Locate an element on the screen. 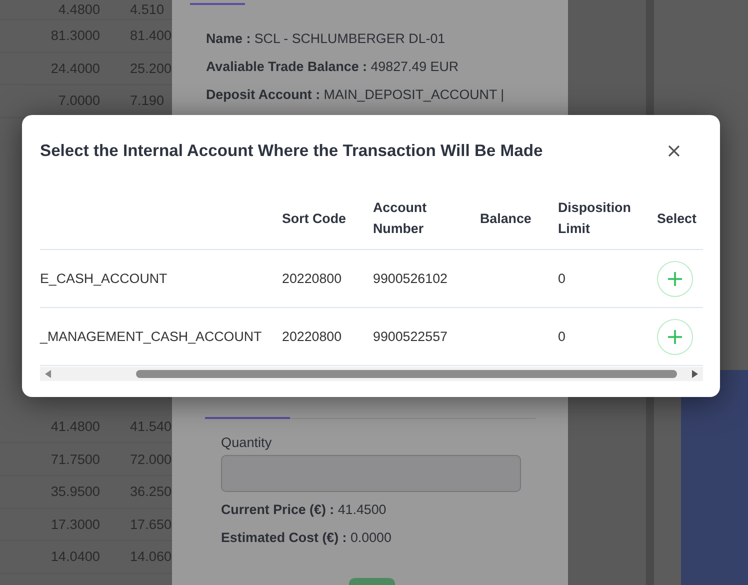 The height and width of the screenshot is (585, 748). horizontal-scrollbar is located at coordinates (371, 374).